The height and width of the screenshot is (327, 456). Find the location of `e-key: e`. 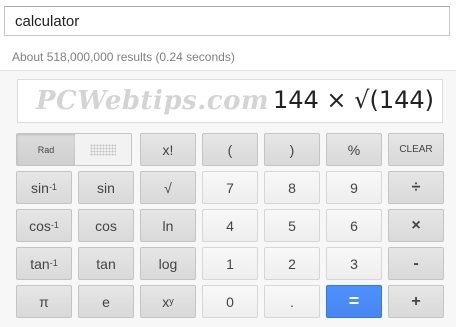

e-key: e is located at coordinates (106, 301).